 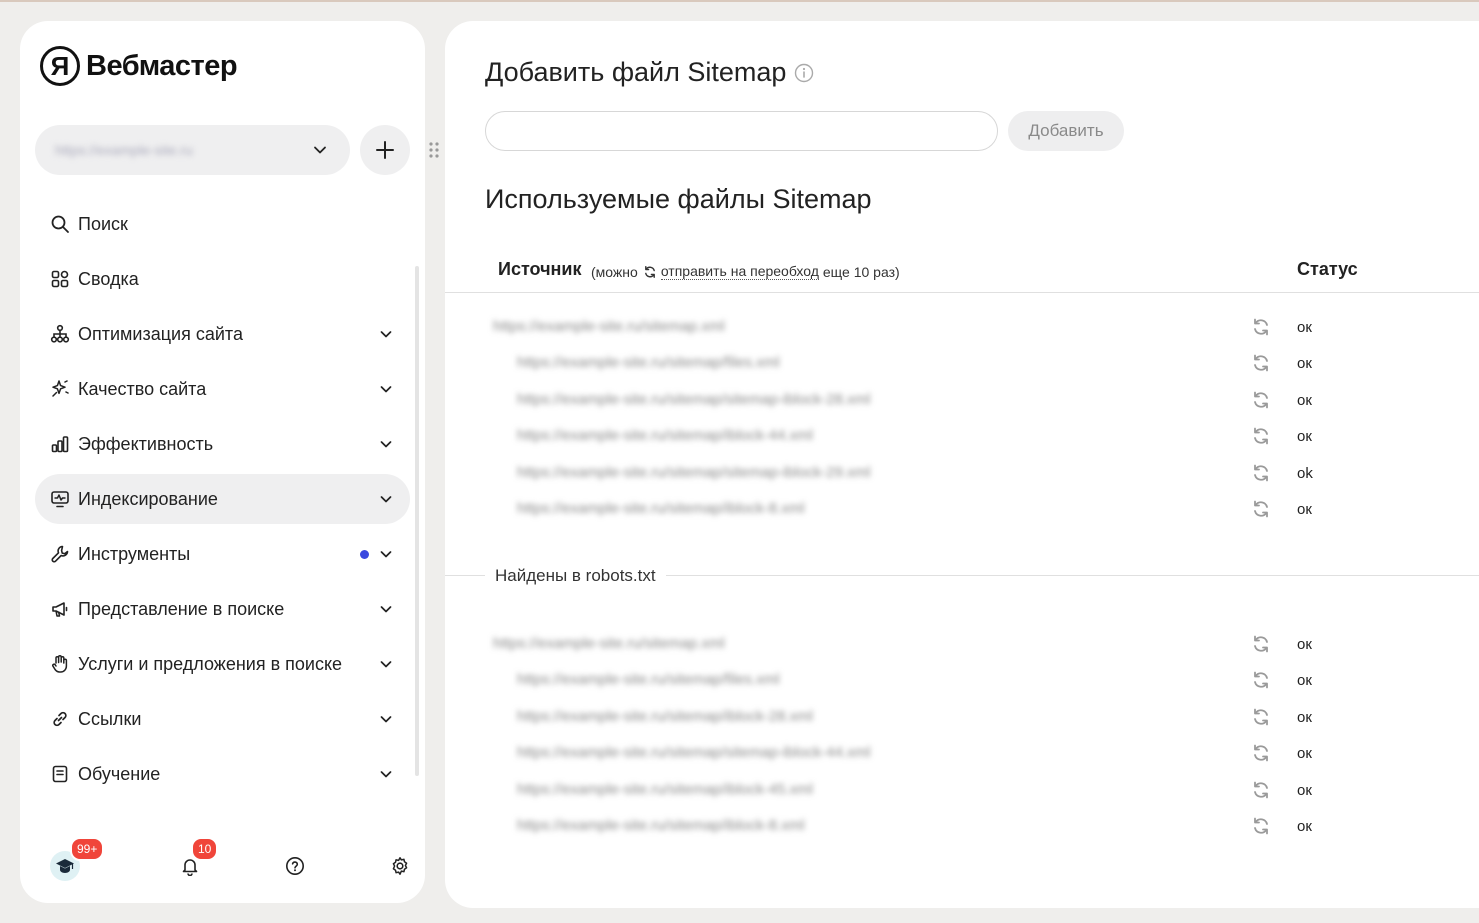 I want to click on sidebar-item-8: Представление в поиске, so click(x=222, y=609).